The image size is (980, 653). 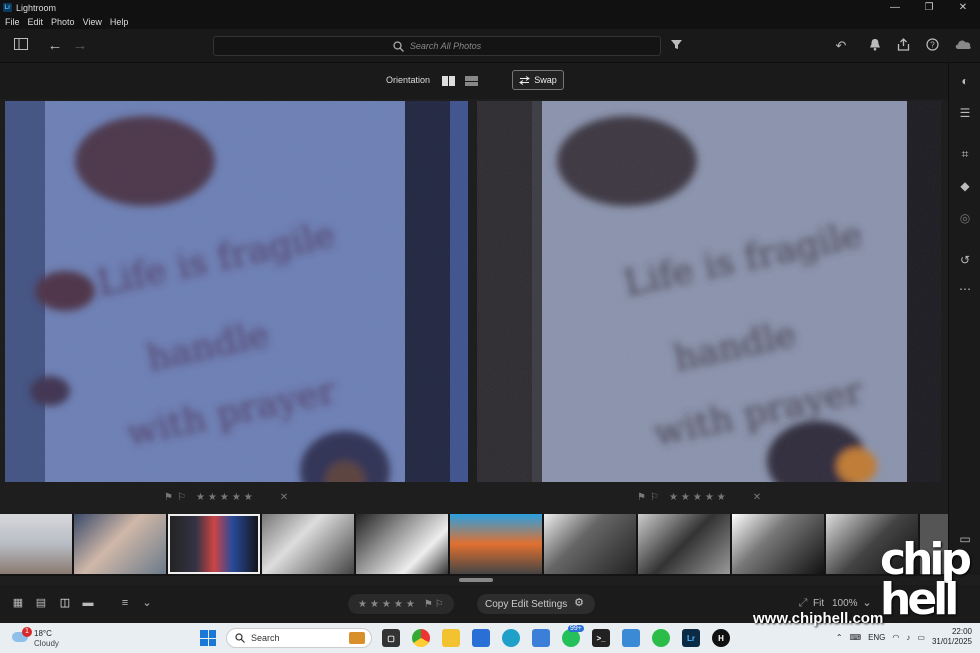 What do you see at coordinates (439, 604) in the screenshot?
I see `bottom-flag-reject-icon: ⚐` at bounding box center [439, 604].